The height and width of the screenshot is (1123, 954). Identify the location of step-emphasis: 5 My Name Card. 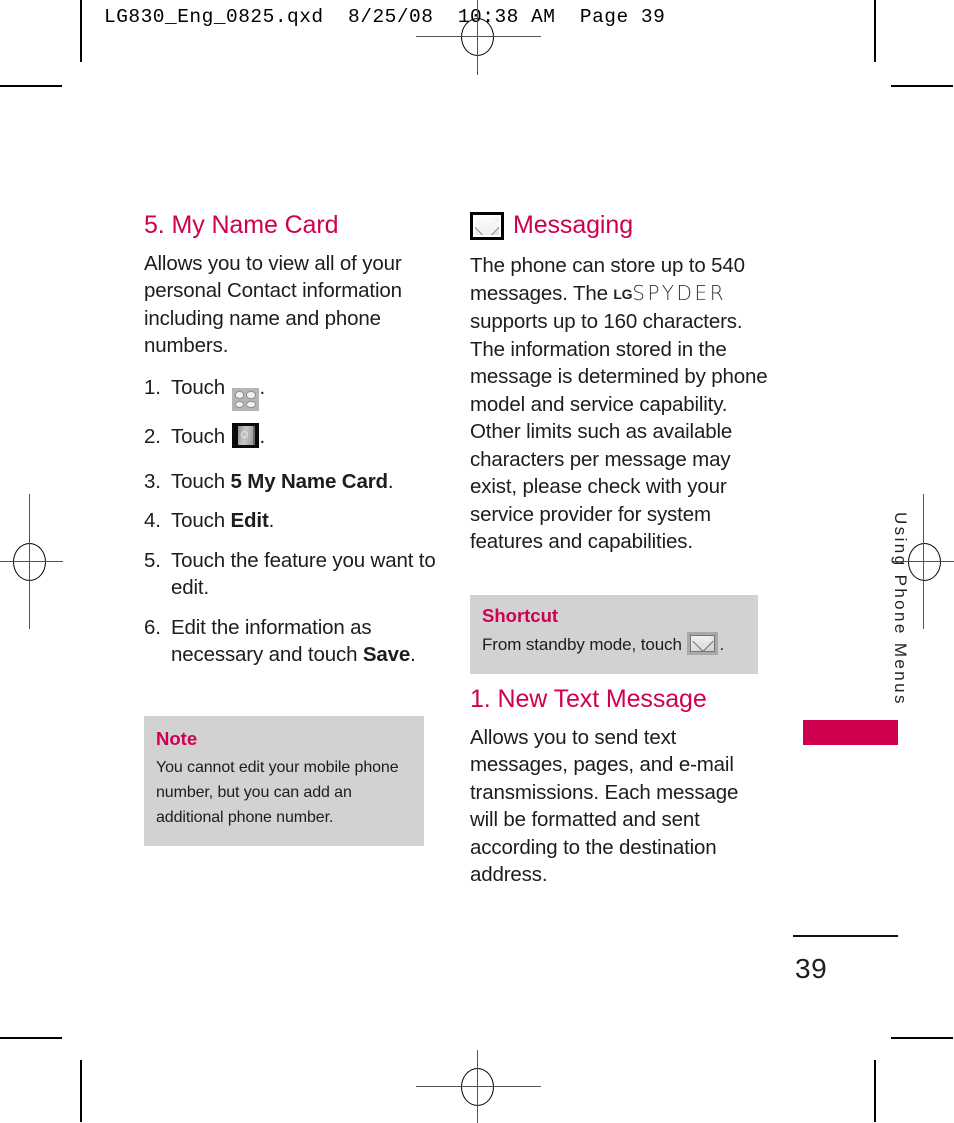
(309, 481).